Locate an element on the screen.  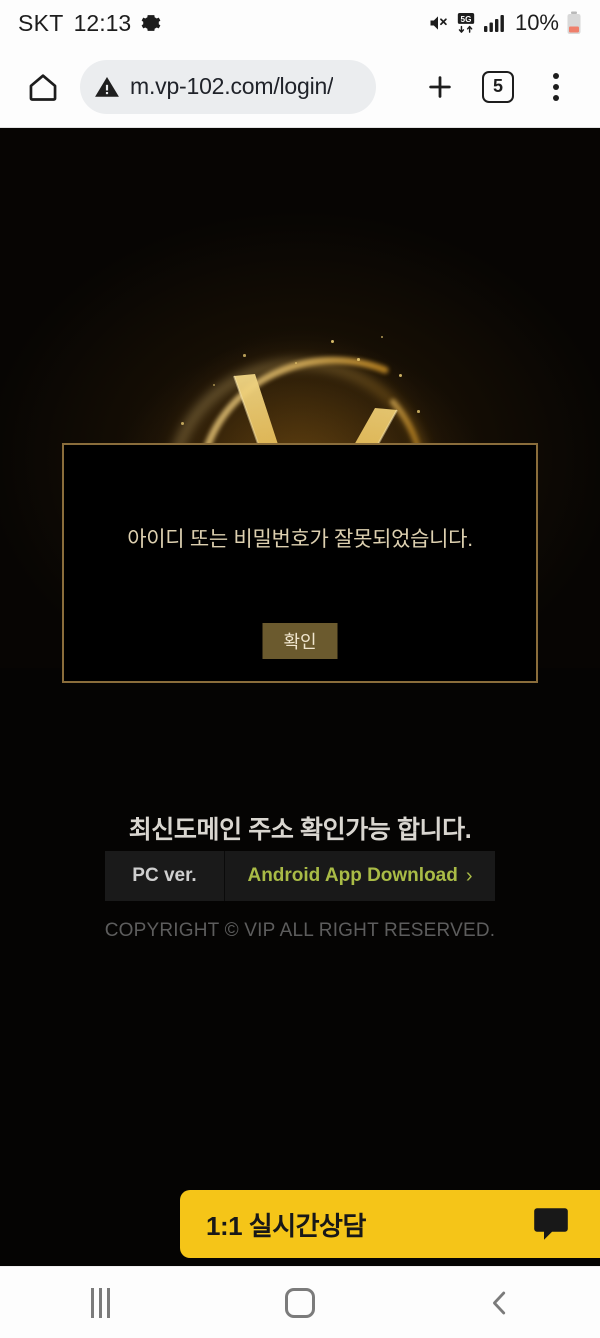
home-square-icon is located at coordinates (300, 1302).